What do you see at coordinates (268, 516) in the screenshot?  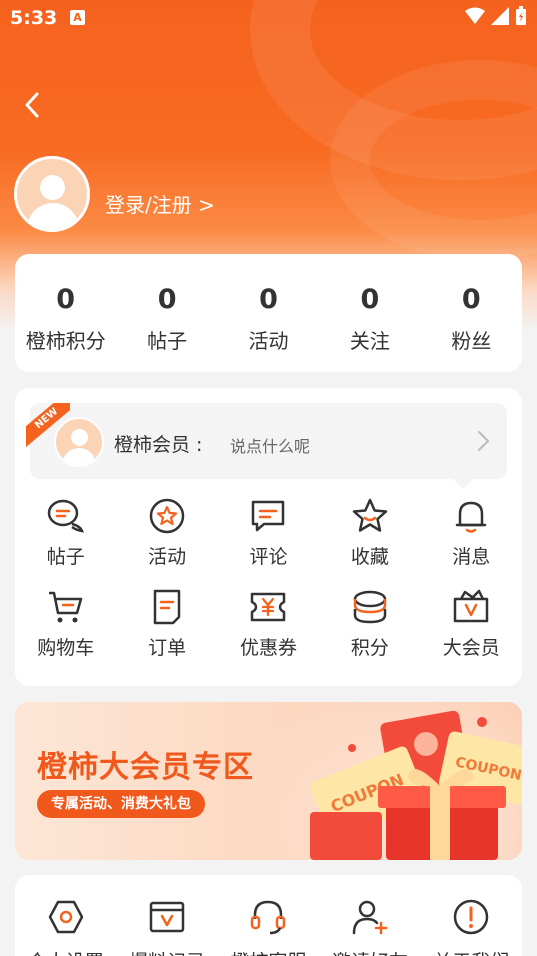 I see `comment-icon` at bounding box center [268, 516].